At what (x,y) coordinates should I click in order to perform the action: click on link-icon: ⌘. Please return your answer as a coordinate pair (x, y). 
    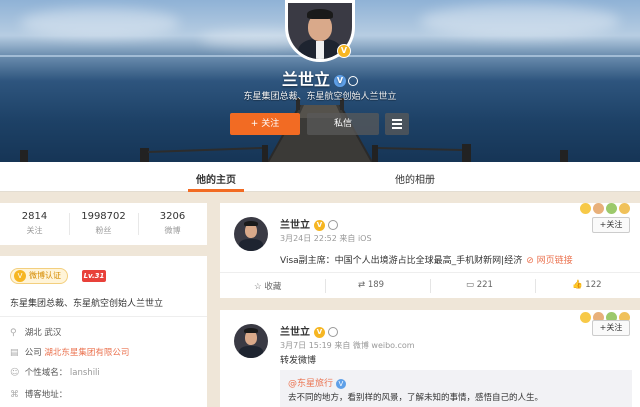
    Looking at the image, I should click on (14, 395).